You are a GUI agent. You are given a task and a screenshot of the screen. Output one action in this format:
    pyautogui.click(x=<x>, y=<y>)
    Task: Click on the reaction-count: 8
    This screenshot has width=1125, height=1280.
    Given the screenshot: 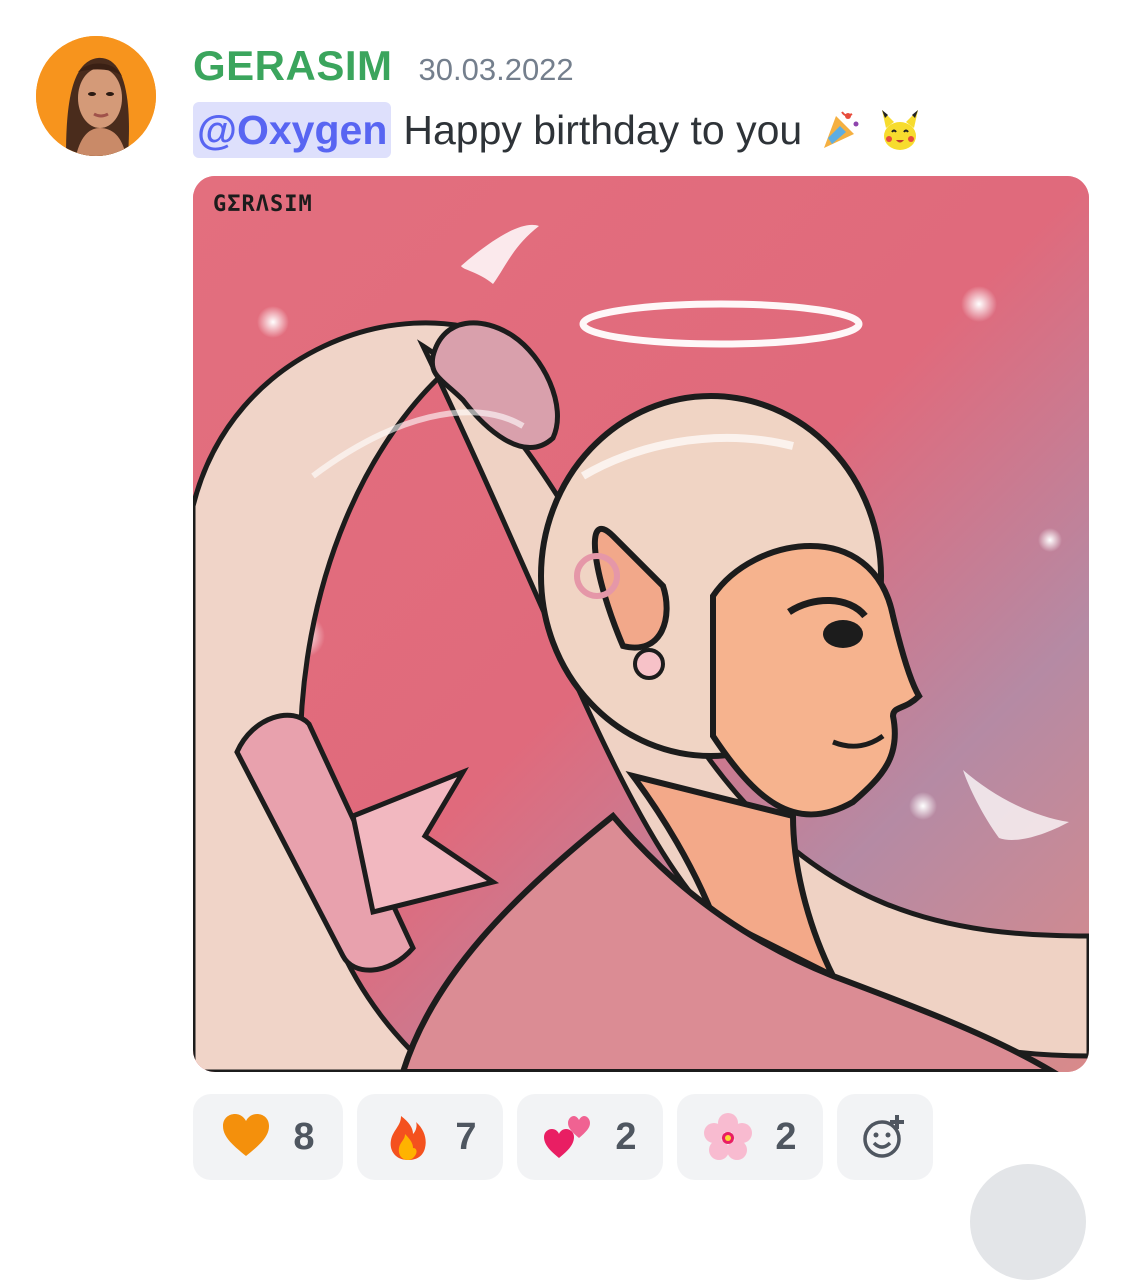 What is the action you would take?
    pyautogui.click(x=304, y=1136)
    